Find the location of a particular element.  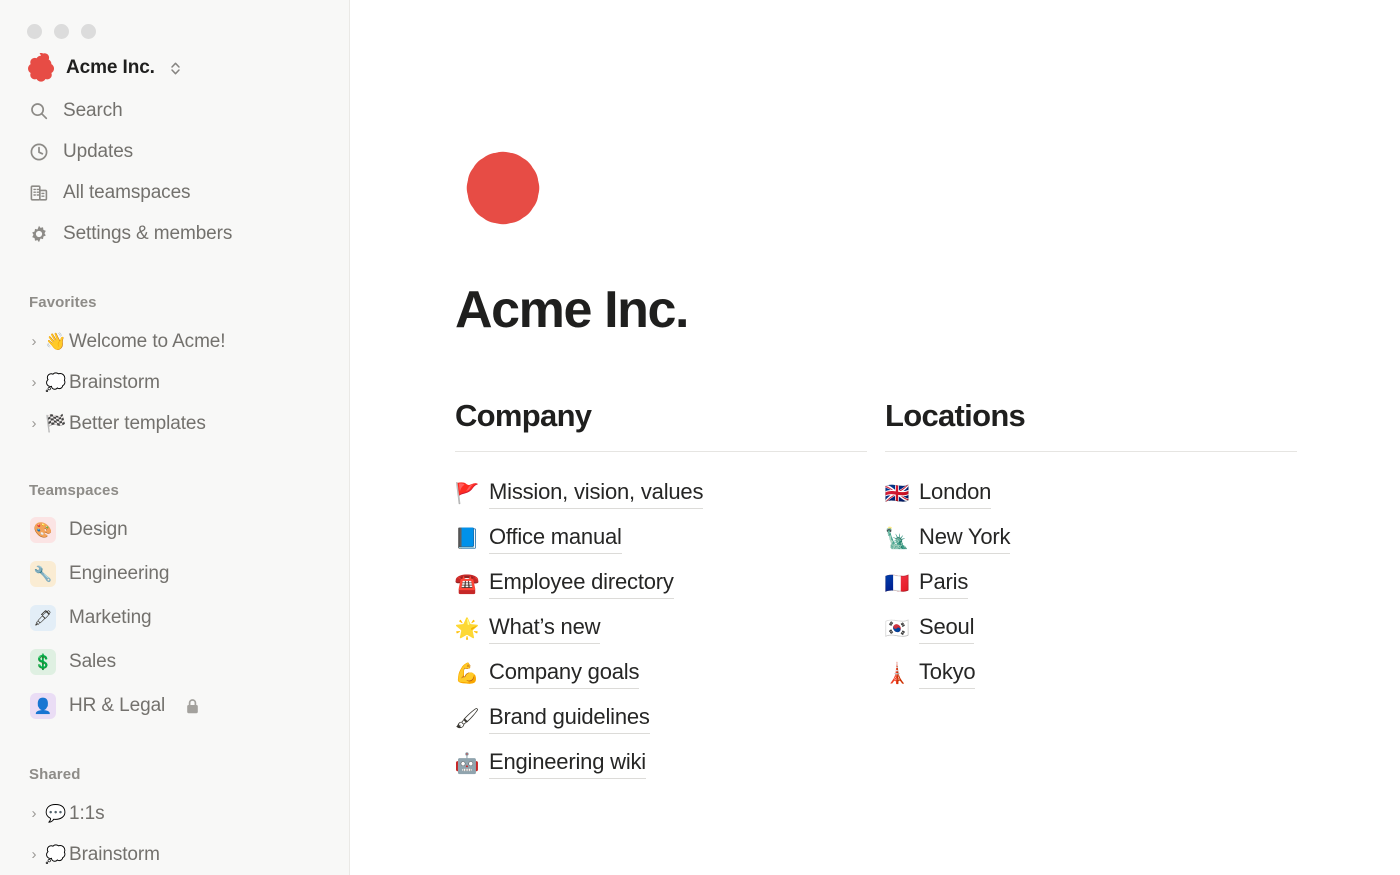

sidebar-item-settings-members: Settings & members is located at coordinates (174, 233).